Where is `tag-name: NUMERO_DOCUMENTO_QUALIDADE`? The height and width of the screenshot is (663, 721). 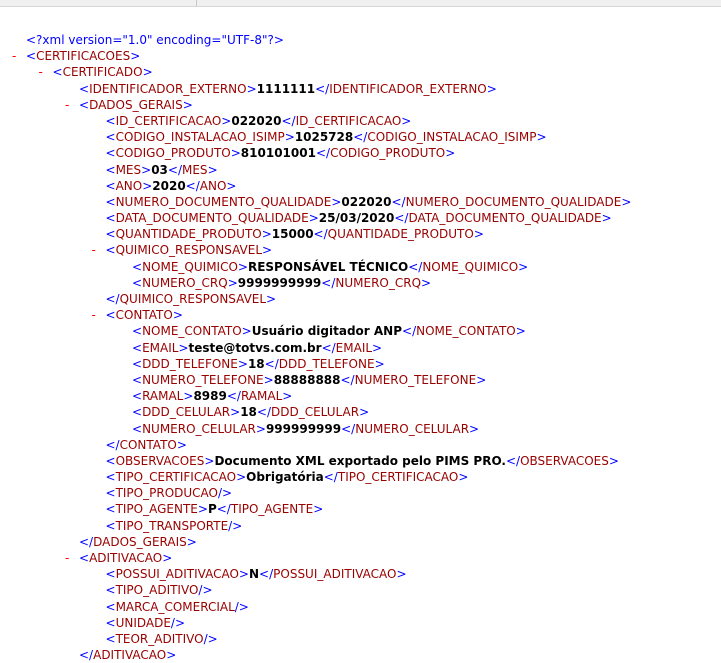 tag-name: NUMERO_DOCUMENTO_QUALIDADE is located at coordinates (223, 201).